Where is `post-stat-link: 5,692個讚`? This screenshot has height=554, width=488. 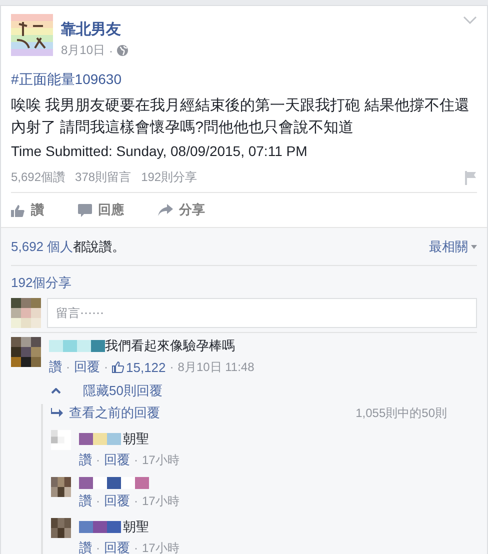
post-stat-link: 5,692個讚 is located at coordinates (38, 177).